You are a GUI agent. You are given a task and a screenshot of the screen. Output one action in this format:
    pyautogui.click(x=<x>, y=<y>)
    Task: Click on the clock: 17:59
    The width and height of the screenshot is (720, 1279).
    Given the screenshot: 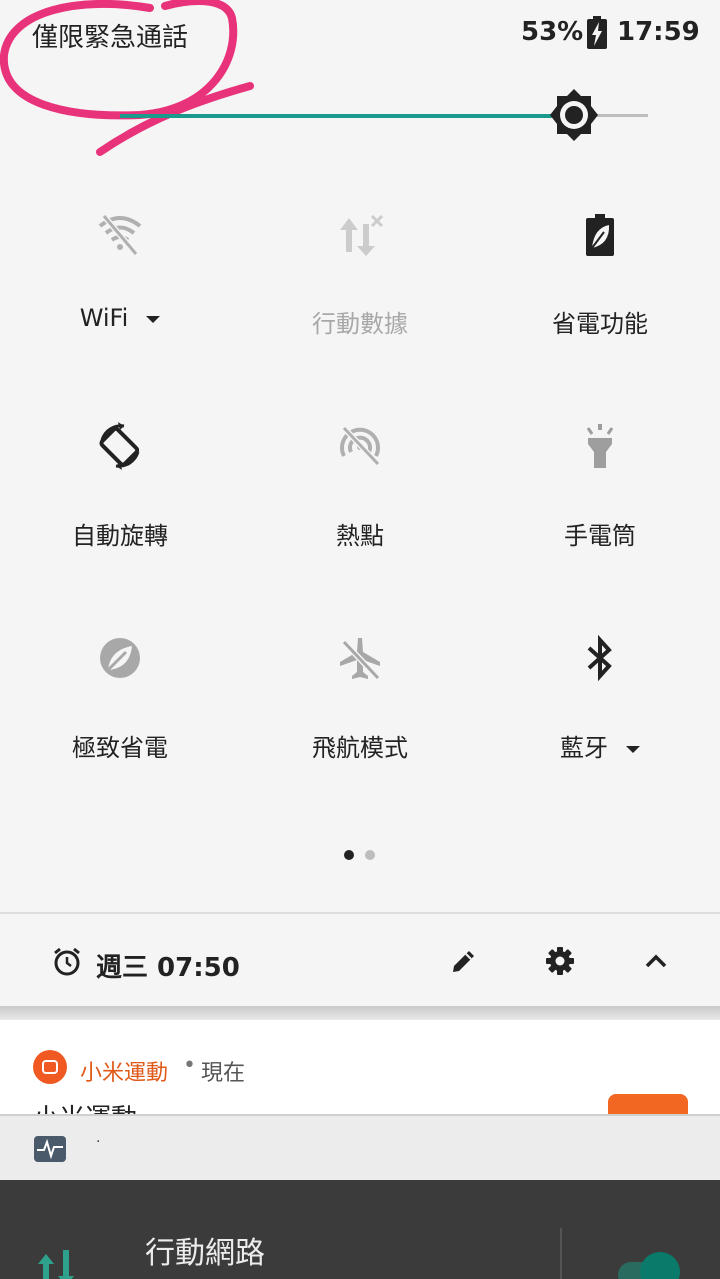 What is the action you would take?
    pyautogui.click(x=658, y=32)
    